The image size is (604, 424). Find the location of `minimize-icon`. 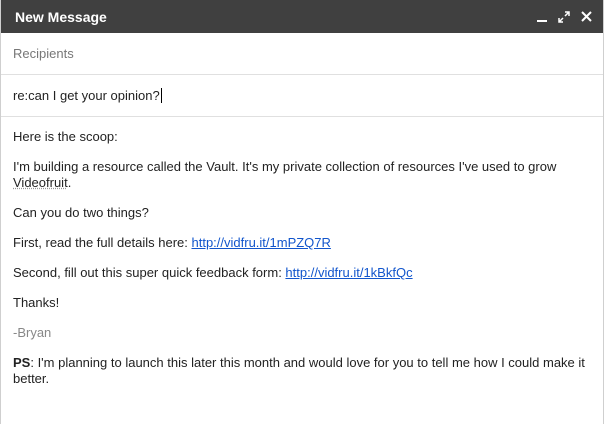

minimize-icon is located at coordinates (542, 17).